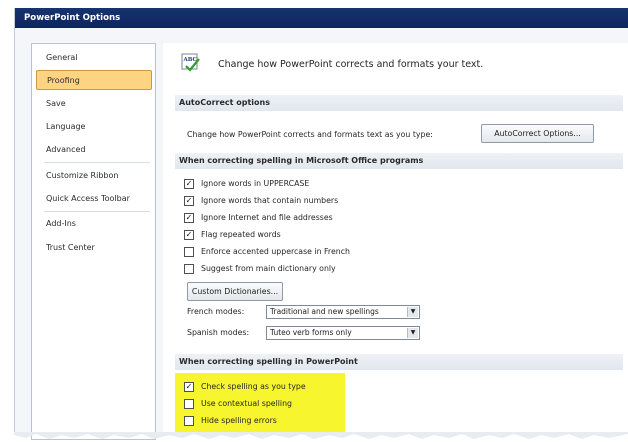 This screenshot has width=628, height=442. What do you see at coordinates (94, 104) in the screenshot?
I see `sidebar-item-save: Save` at bounding box center [94, 104].